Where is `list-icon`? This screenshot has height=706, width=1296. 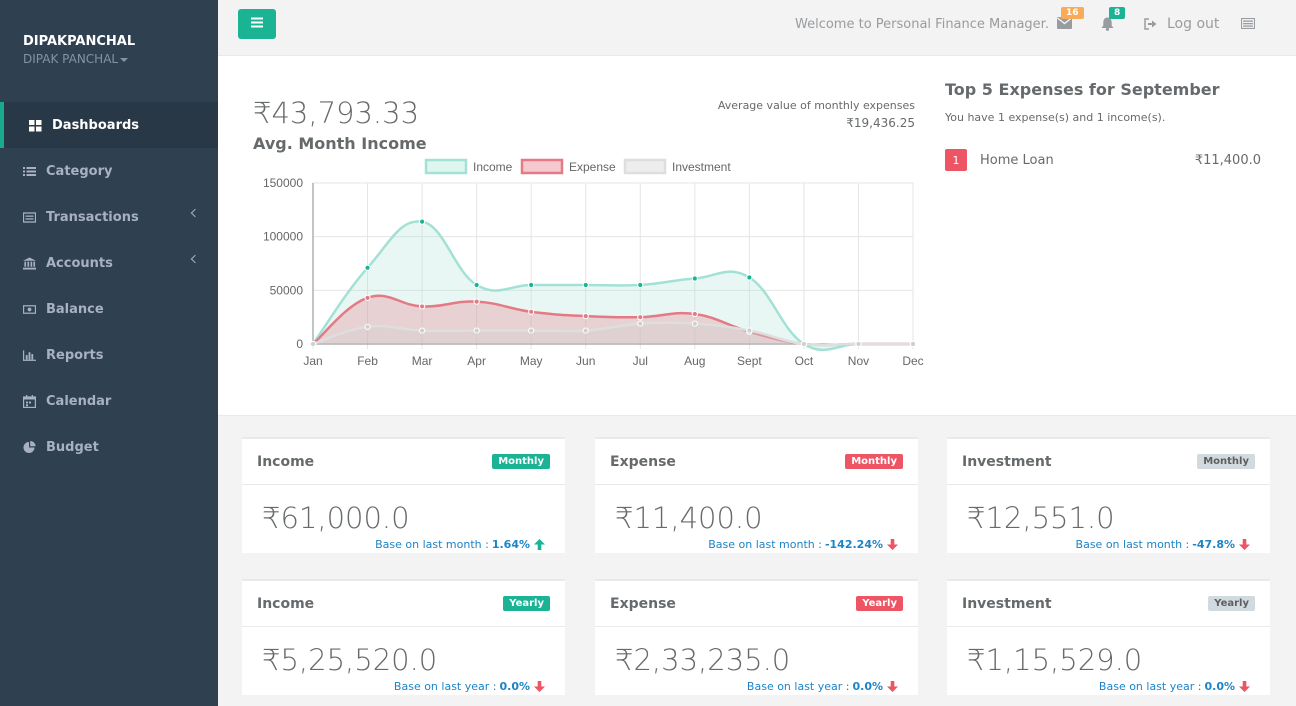
list-icon is located at coordinates (29, 171).